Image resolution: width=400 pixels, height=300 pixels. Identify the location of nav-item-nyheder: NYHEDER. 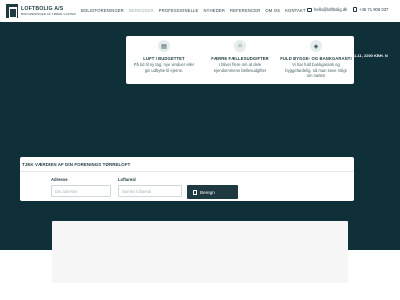
(214, 10).